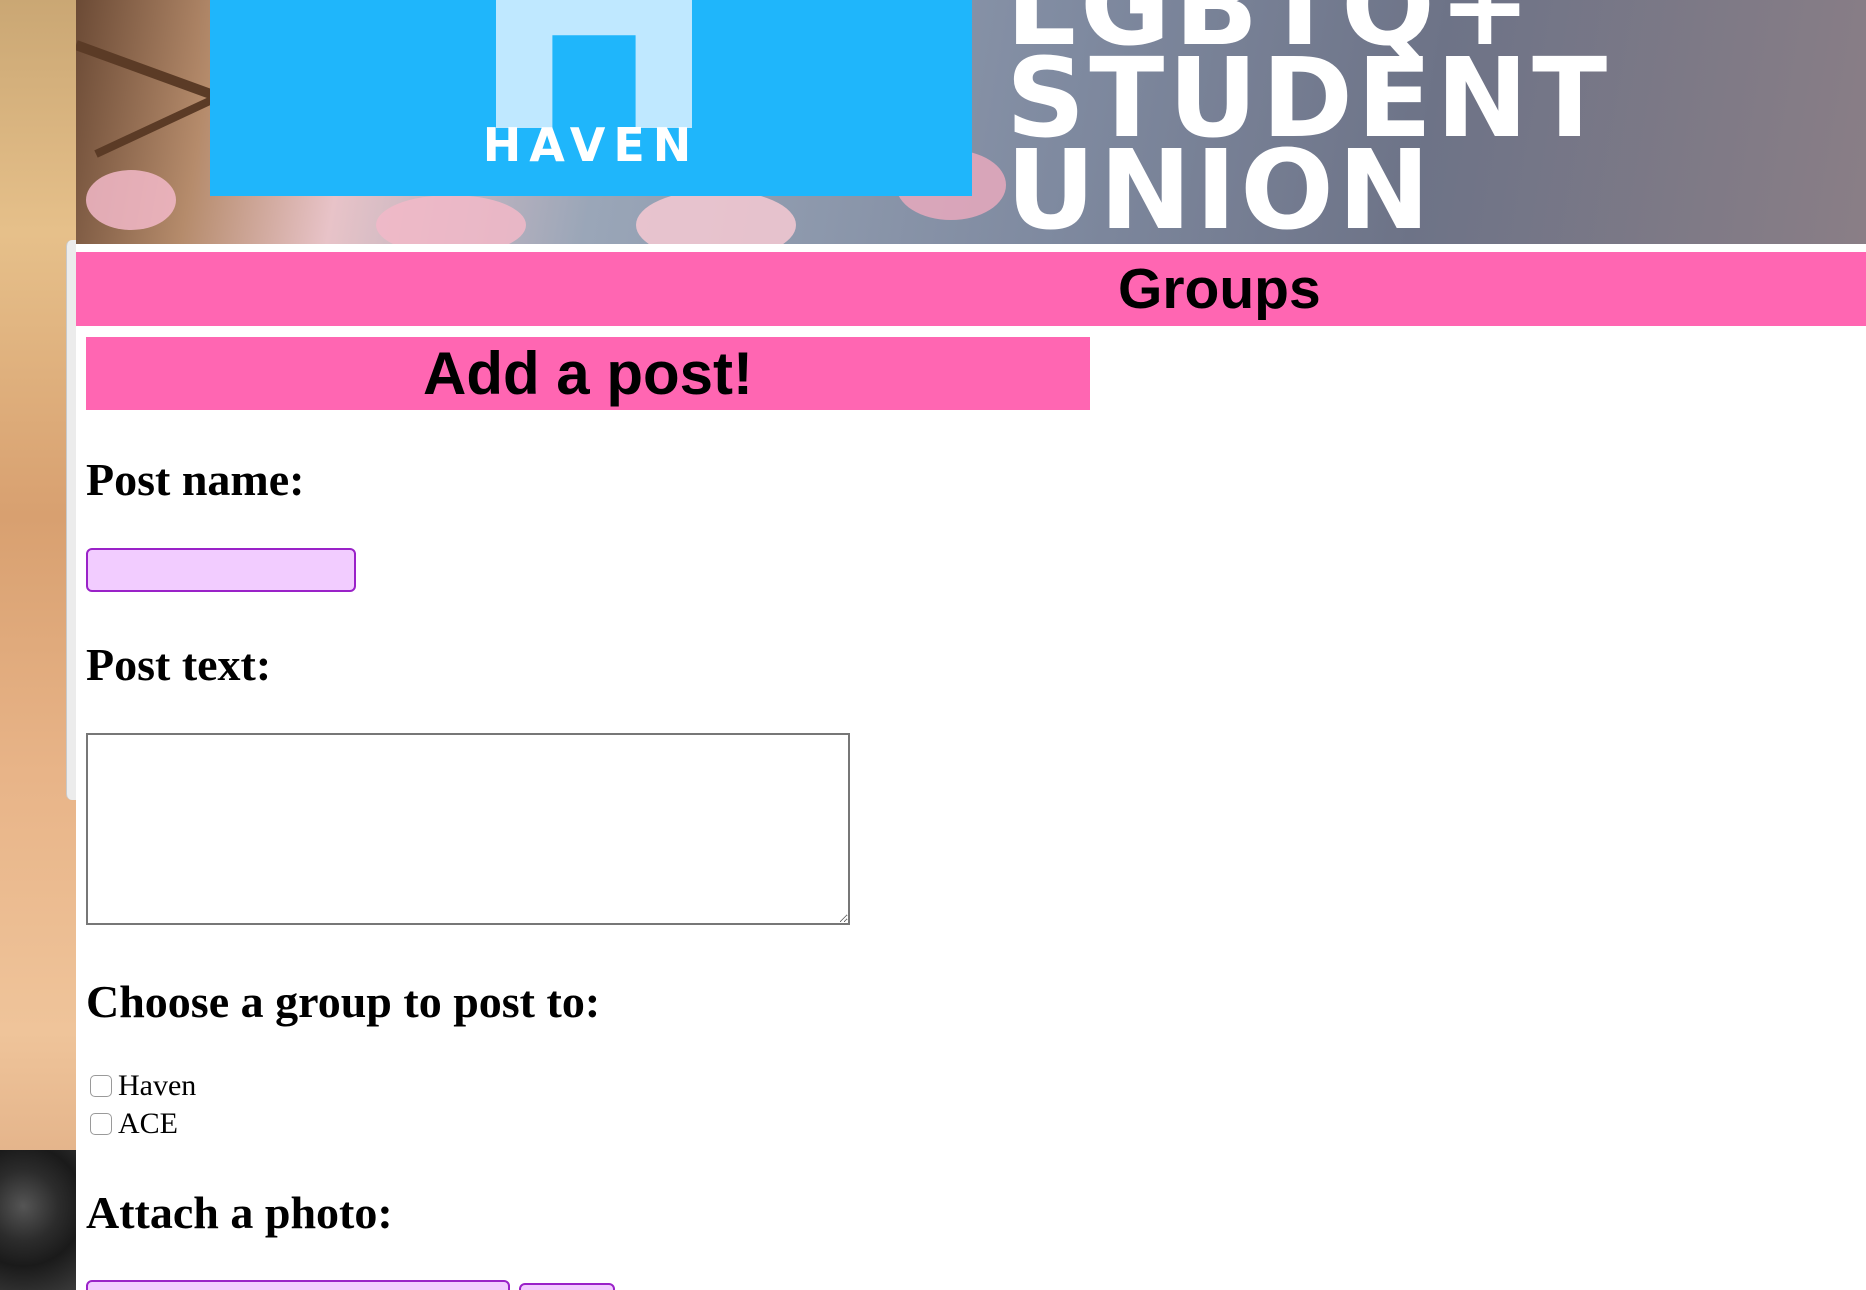 The height and width of the screenshot is (1290, 1866). What do you see at coordinates (148, 1123) in the screenshot?
I see `ace-checkbox-label: ACE` at bounding box center [148, 1123].